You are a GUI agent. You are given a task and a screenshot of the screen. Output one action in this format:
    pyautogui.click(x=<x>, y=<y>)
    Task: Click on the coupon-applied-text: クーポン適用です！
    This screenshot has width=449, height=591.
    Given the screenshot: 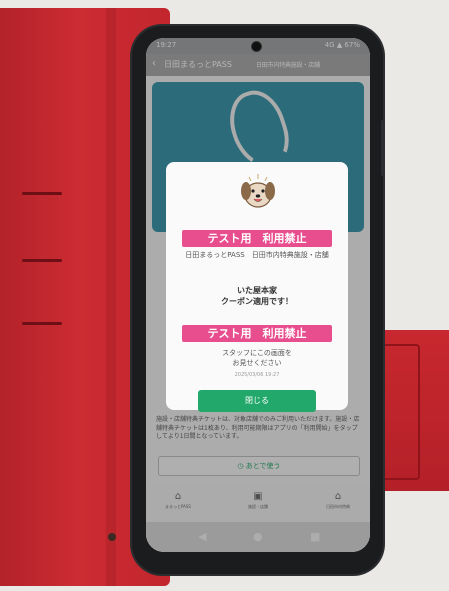 What is the action you would take?
    pyautogui.click(x=257, y=301)
    